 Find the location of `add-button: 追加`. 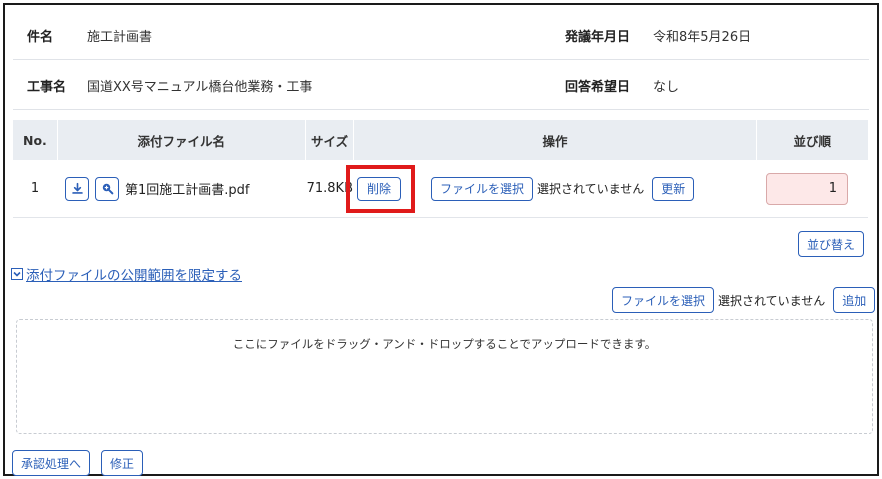

add-button: 追加 is located at coordinates (854, 300).